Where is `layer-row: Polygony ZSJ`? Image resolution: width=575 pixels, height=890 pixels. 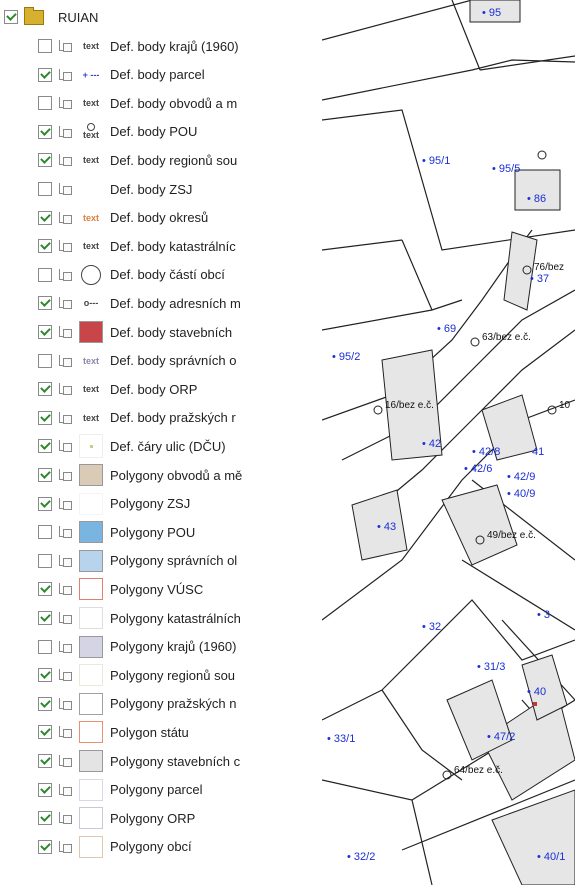
layer-row: Polygony ZSJ is located at coordinates (114, 504).